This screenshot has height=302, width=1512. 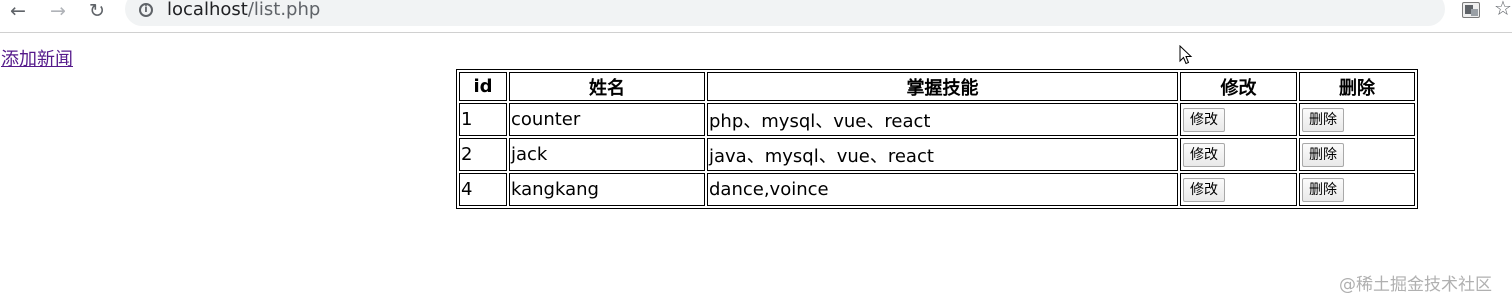 What do you see at coordinates (207, 10) in the screenshot?
I see `url-host: localhost` at bounding box center [207, 10].